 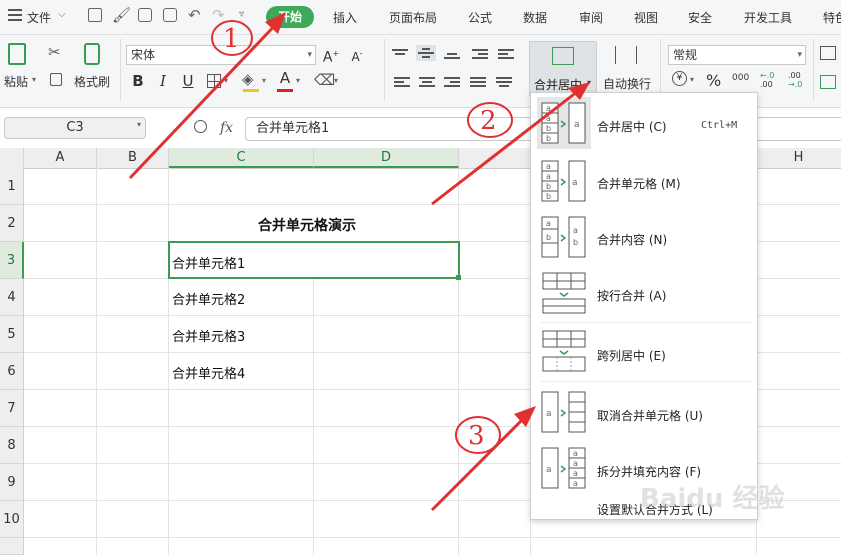 I want to click on thousands-button: 000, so click(x=740, y=78).